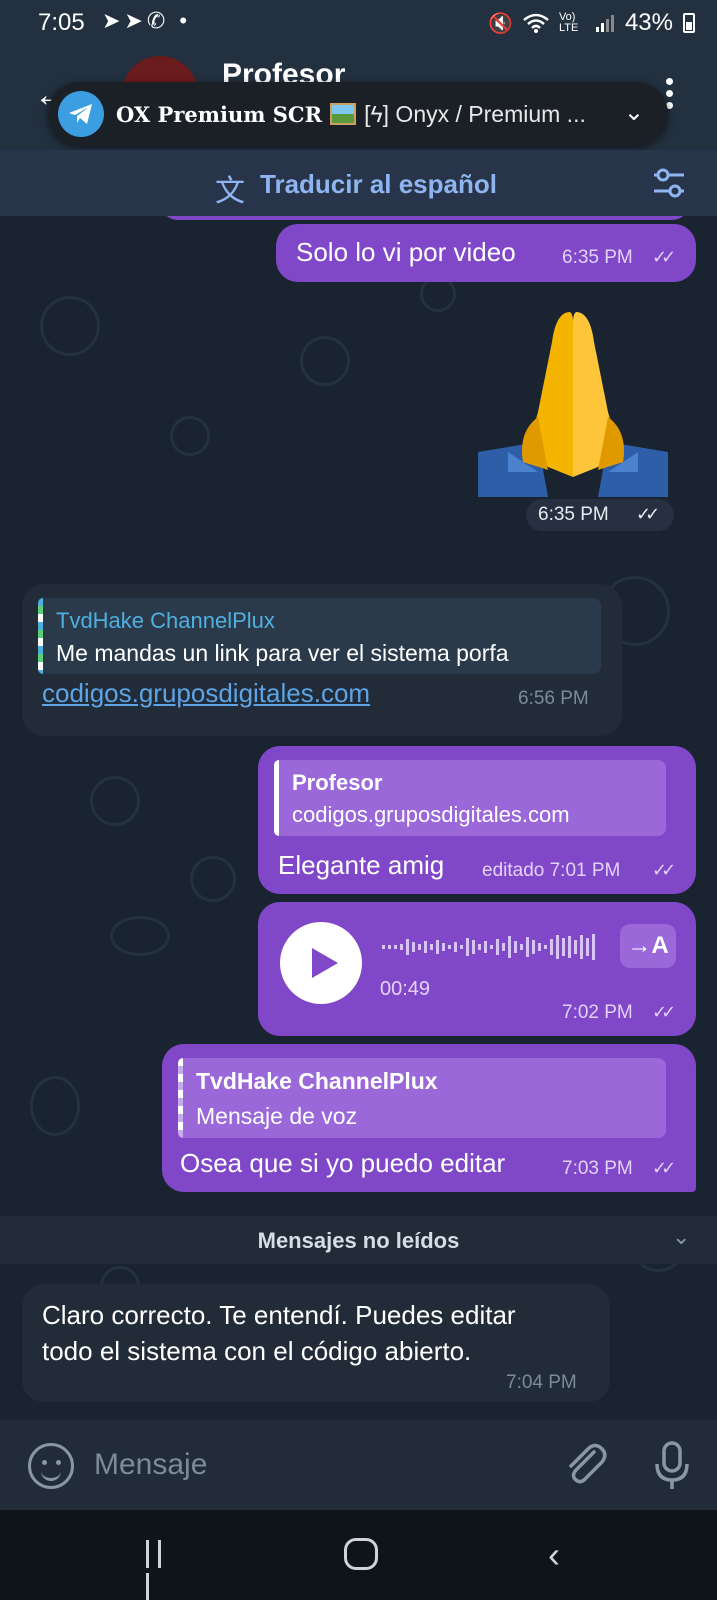  What do you see at coordinates (689, 23) in the screenshot?
I see `battery-icon` at bounding box center [689, 23].